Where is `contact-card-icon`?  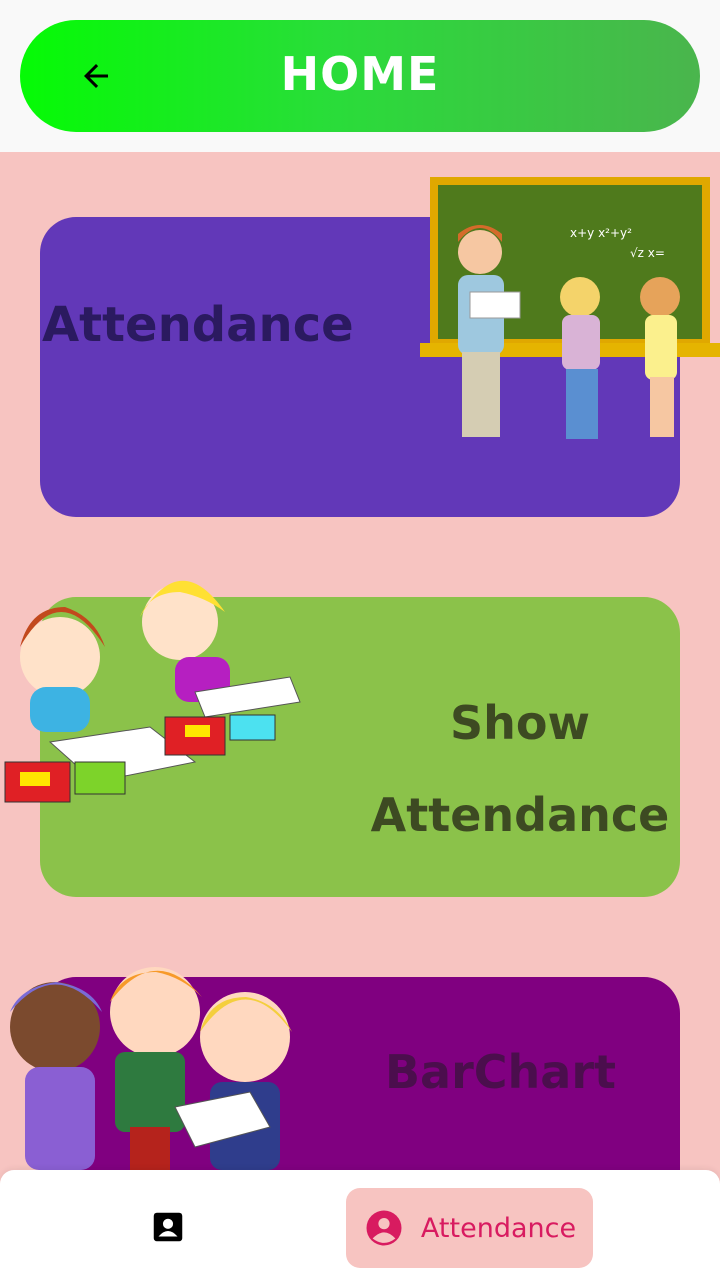
contact-card-icon is located at coordinates (168, 1227).